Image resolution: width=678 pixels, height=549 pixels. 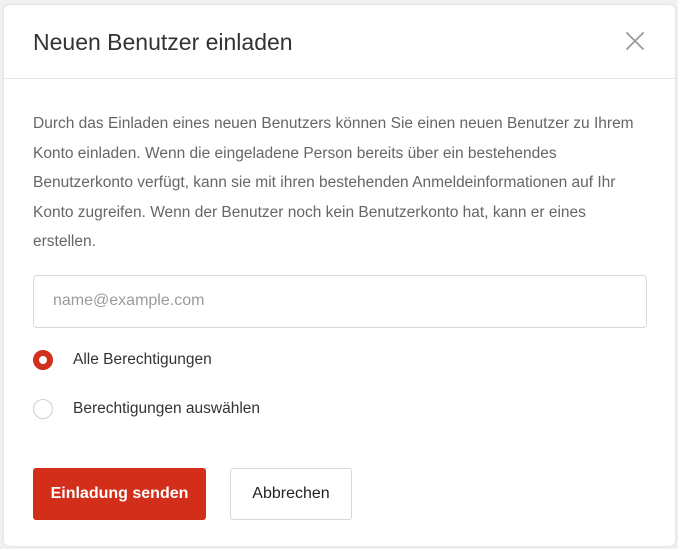 What do you see at coordinates (43, 408) in the screenshot?
I see `radio-button-unchecked` at bounding box center [43, 408].